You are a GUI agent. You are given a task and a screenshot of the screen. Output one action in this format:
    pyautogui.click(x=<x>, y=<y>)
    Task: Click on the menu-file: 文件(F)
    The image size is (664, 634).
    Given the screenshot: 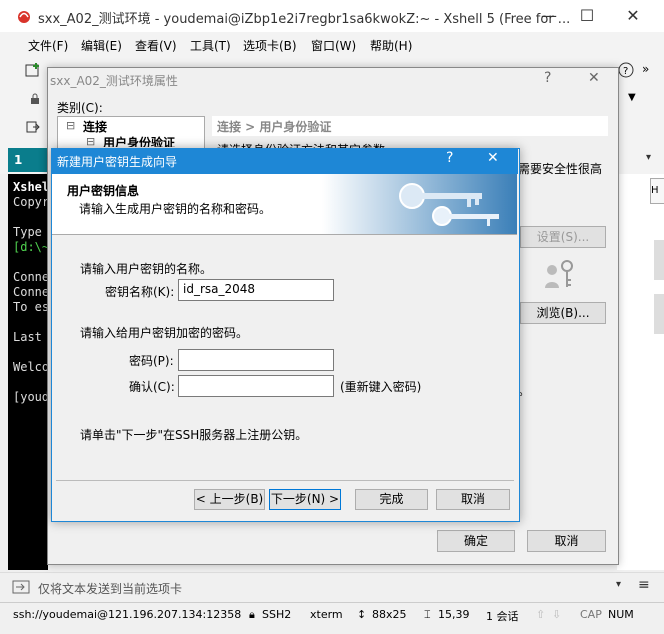 What is the action you would take?
    pyautogui.click(x=48, y=45)
    